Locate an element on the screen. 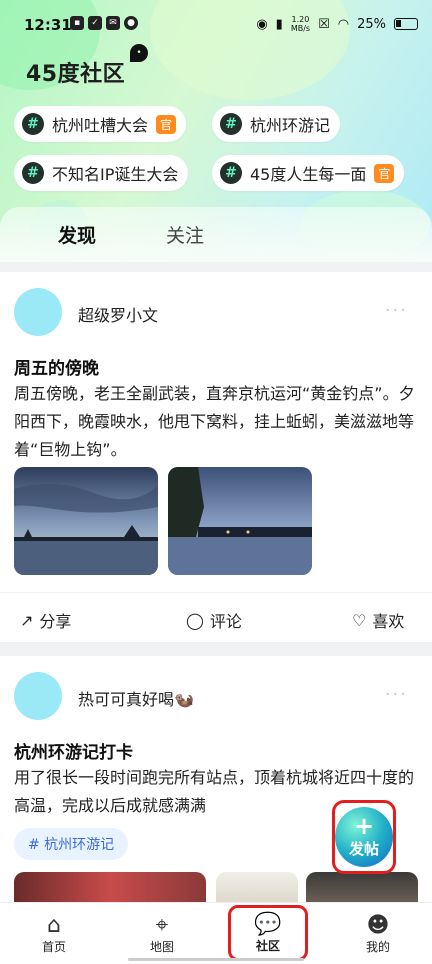 This screenshot has width=432, height=964. share-button: ↗ 分享 is located at coordinates (45, 620).